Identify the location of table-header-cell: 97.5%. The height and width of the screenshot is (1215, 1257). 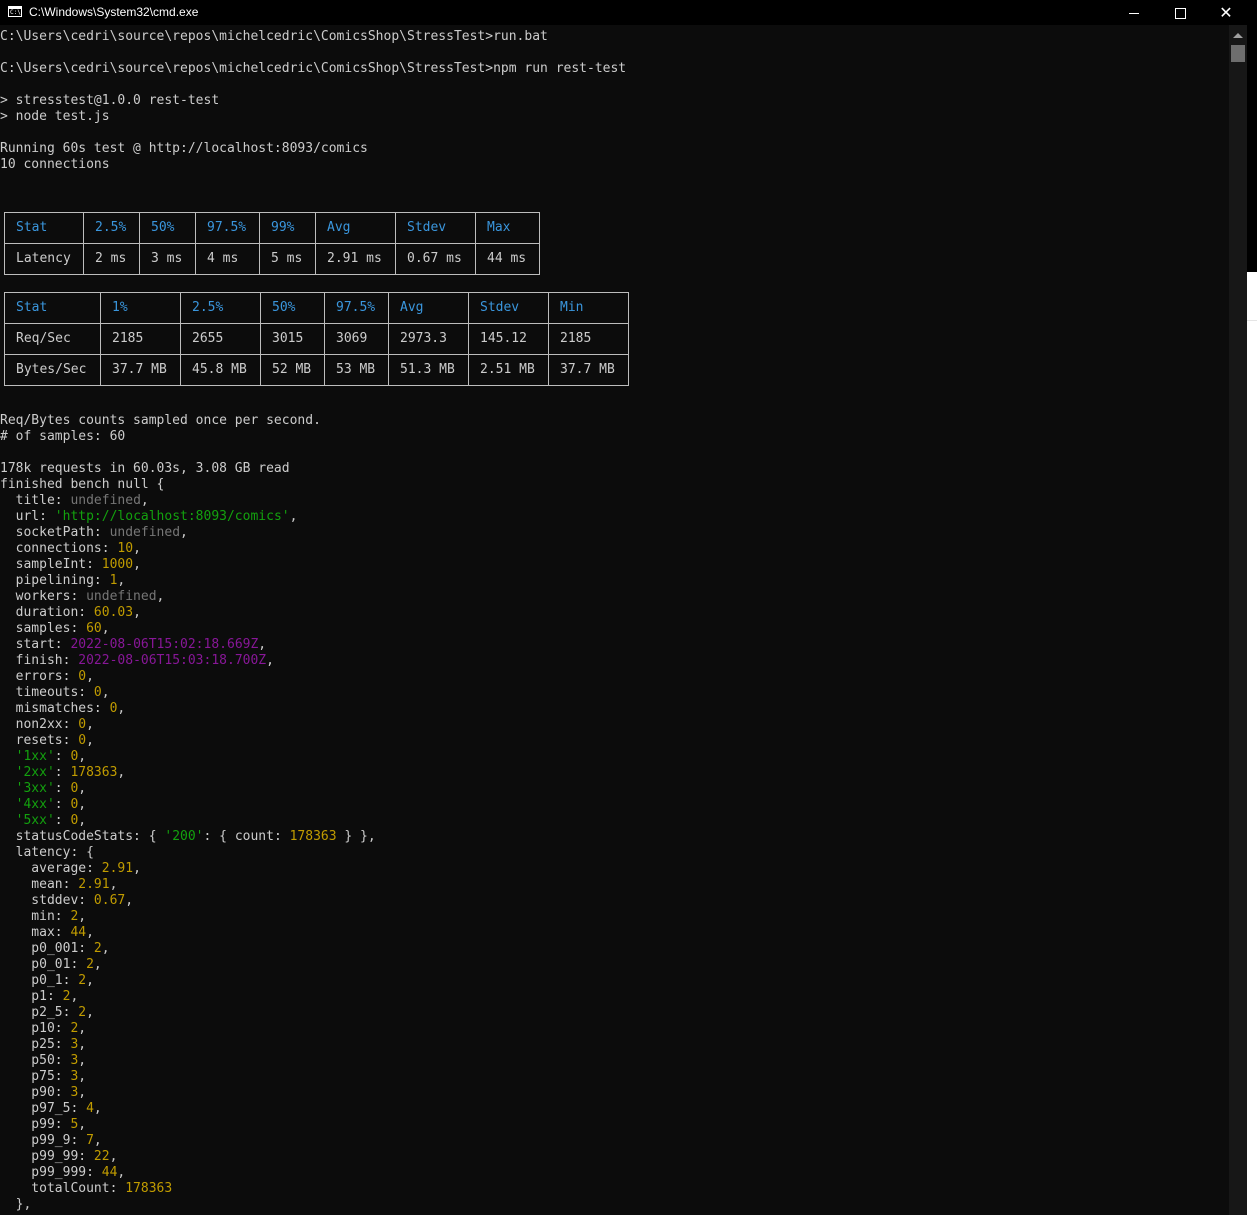
(356, 308).